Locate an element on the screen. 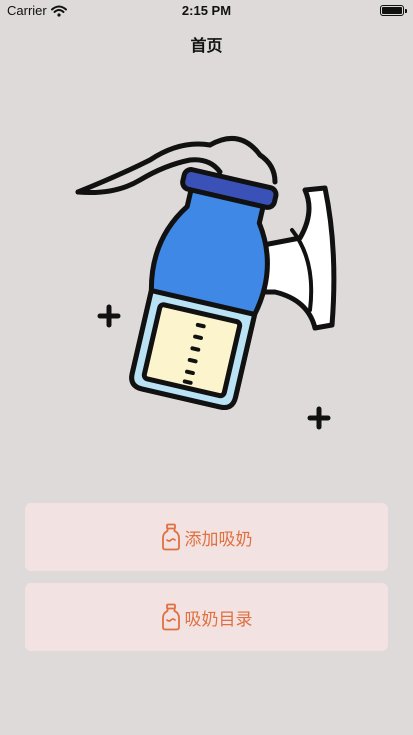 The width and height of the screenshot is (413, 735). add-pumping-button: 添加吸奶 is located at coordinates (206, 537).